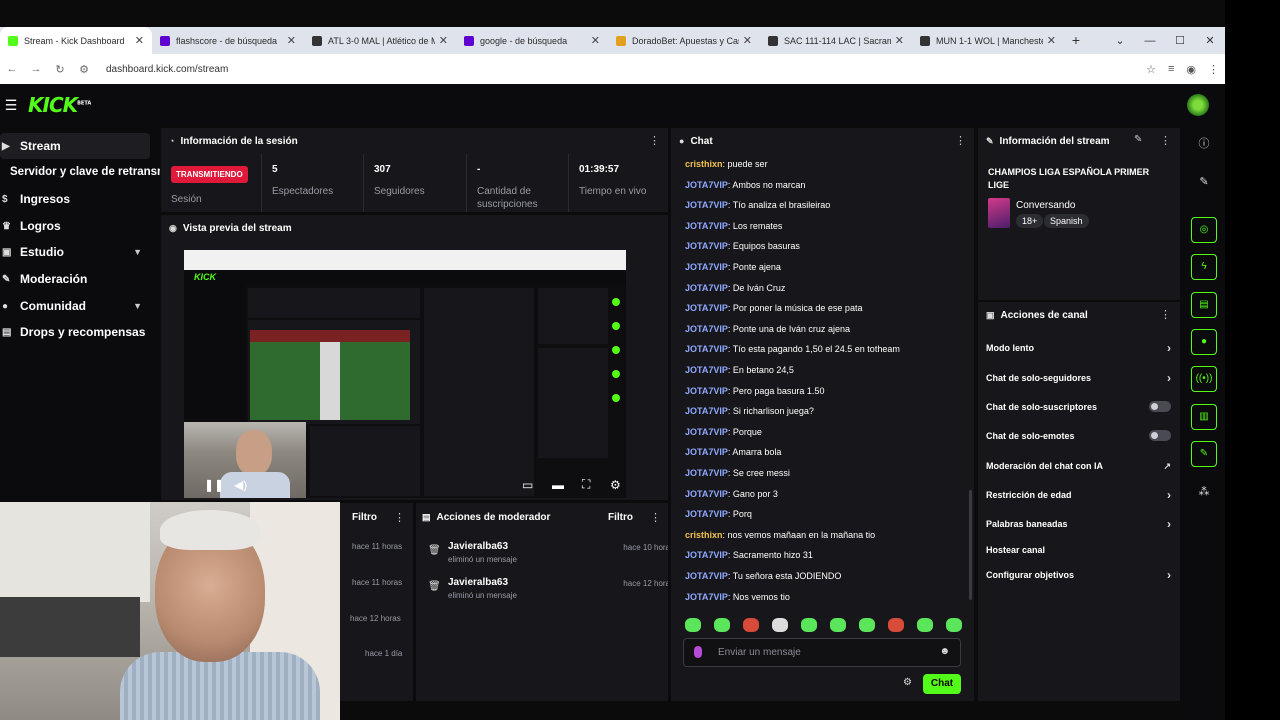 The width and height of the screenshot is (1280, 720). I want to click on sidebar-item-comunidad: ● Comunidad ▼, so click(75, 306).